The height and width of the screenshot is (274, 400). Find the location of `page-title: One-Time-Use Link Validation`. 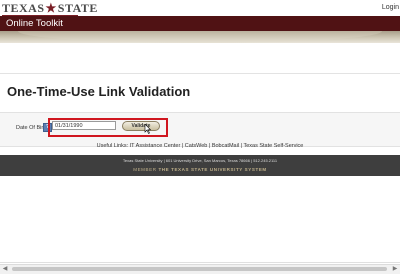

page-title: One-Time-Use Link Validation is located at coordinates (99, 91).